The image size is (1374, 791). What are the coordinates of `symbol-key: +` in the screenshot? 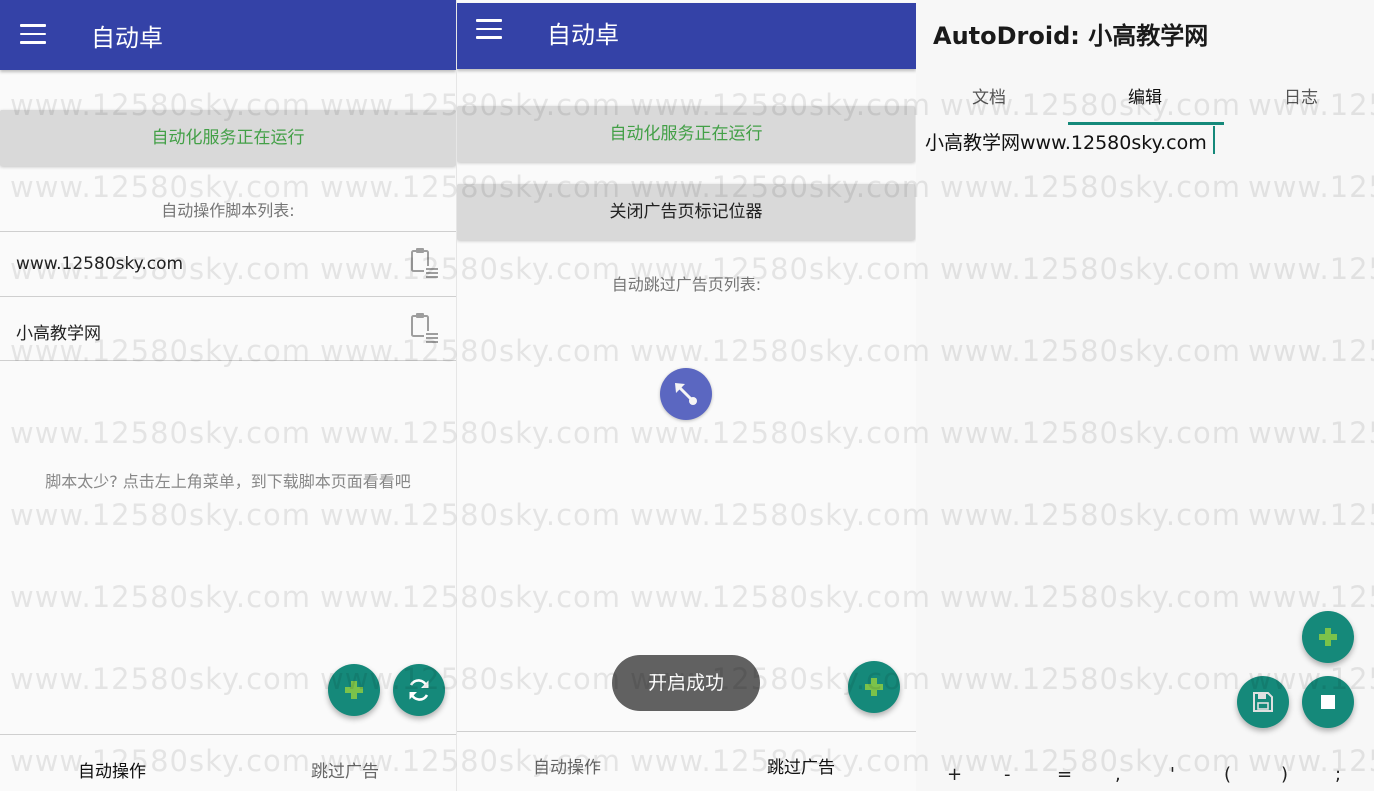 It's located at (954, 774).